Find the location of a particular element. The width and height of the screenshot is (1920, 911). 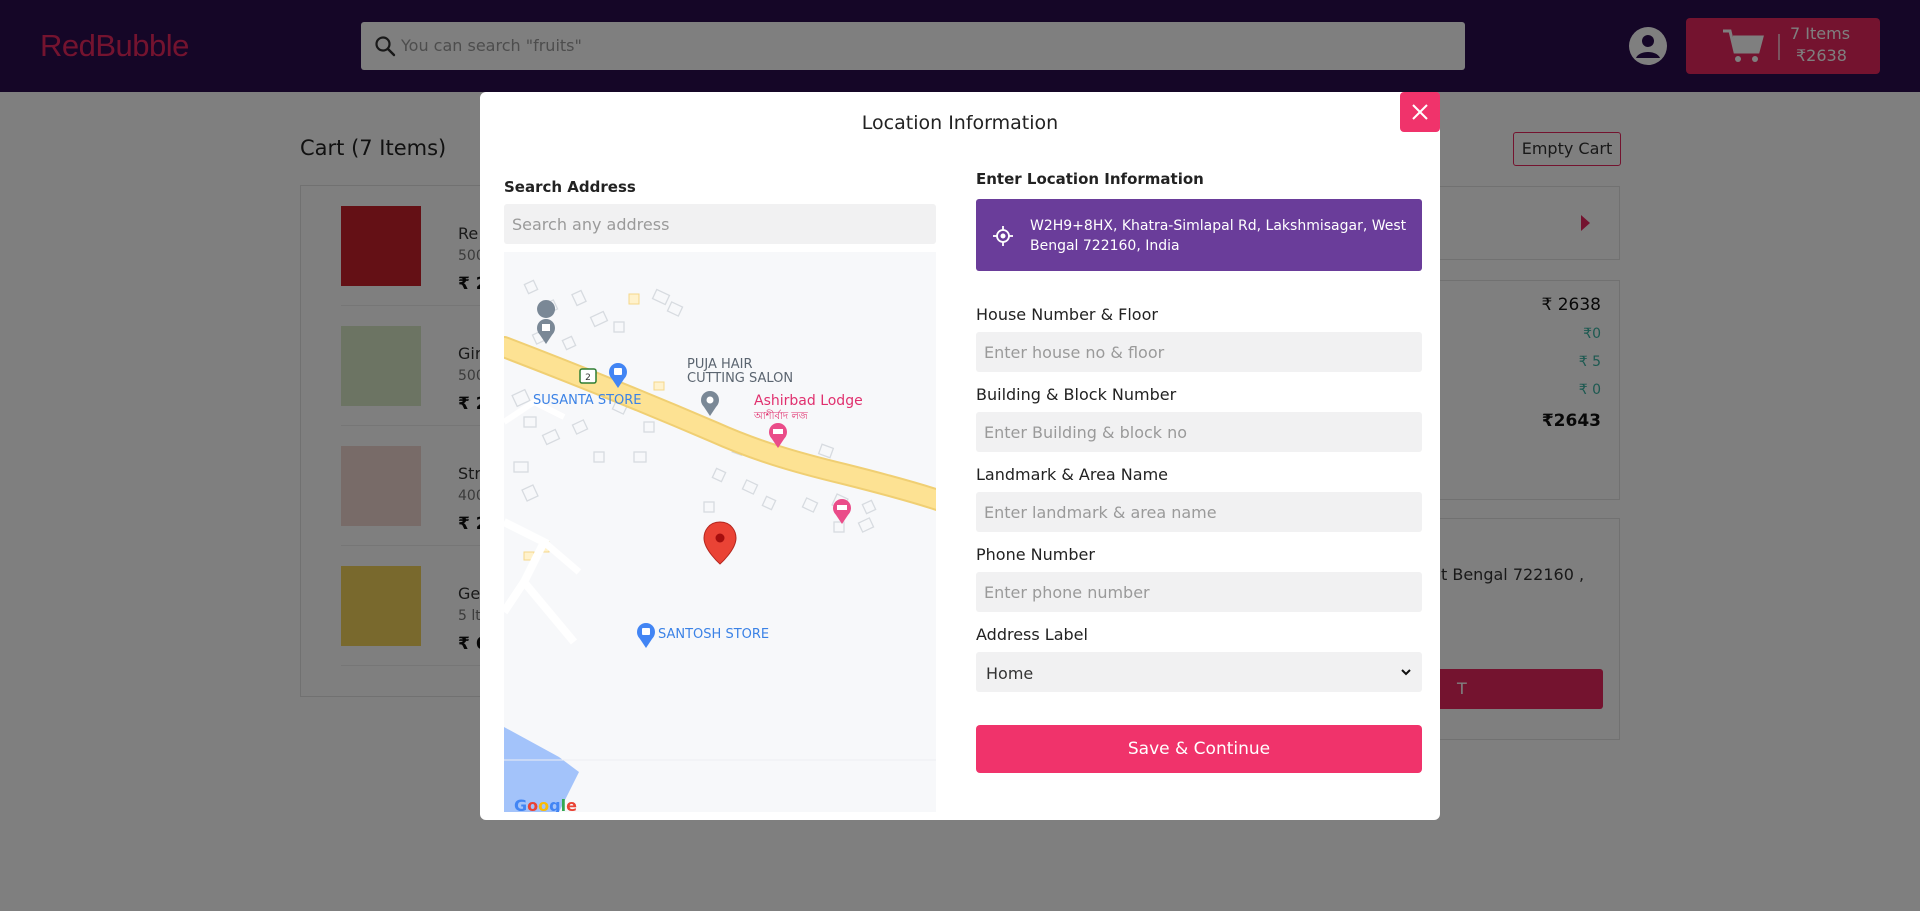

save-continue-button: Save & Continue is located at coordinates (1199, 749).